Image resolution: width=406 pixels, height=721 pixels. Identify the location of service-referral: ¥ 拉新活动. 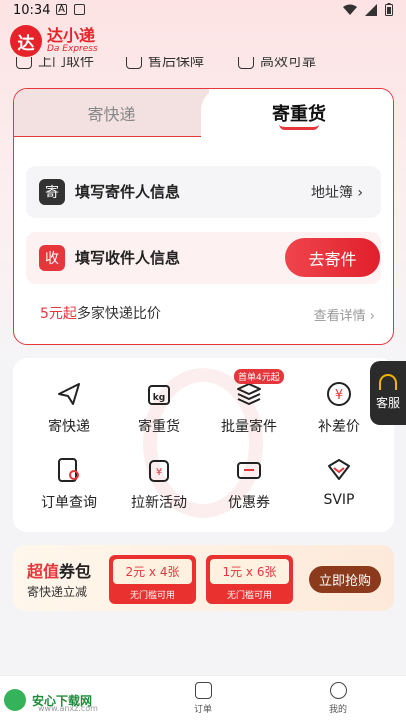
(159, 484).